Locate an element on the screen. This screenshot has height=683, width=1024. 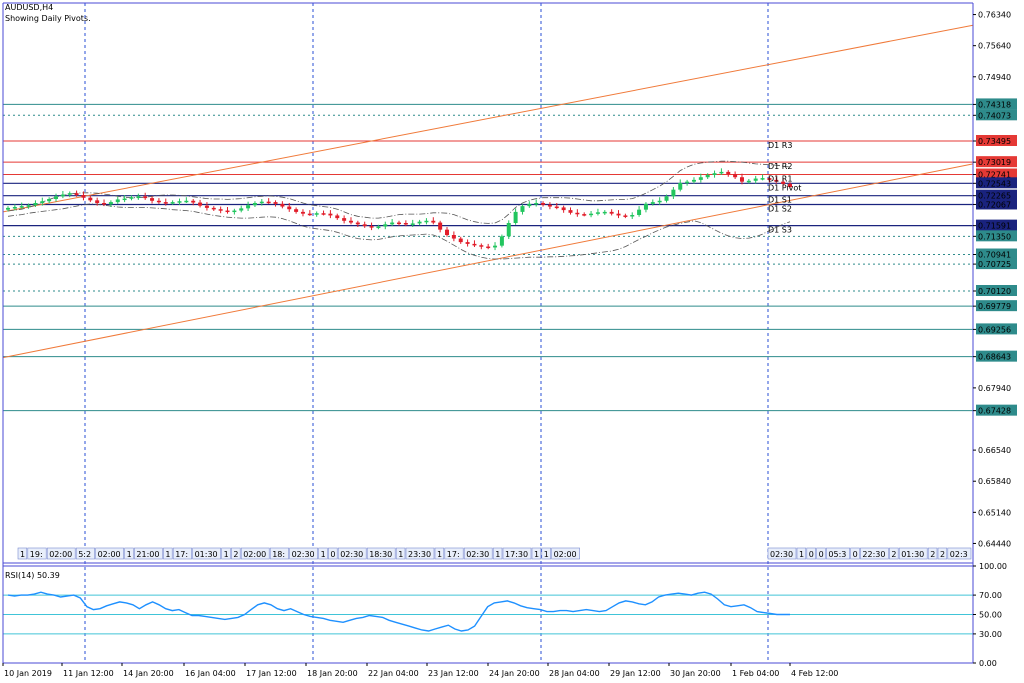
rsi-tick-label: 100.00 is located at coordinates (993, 566).